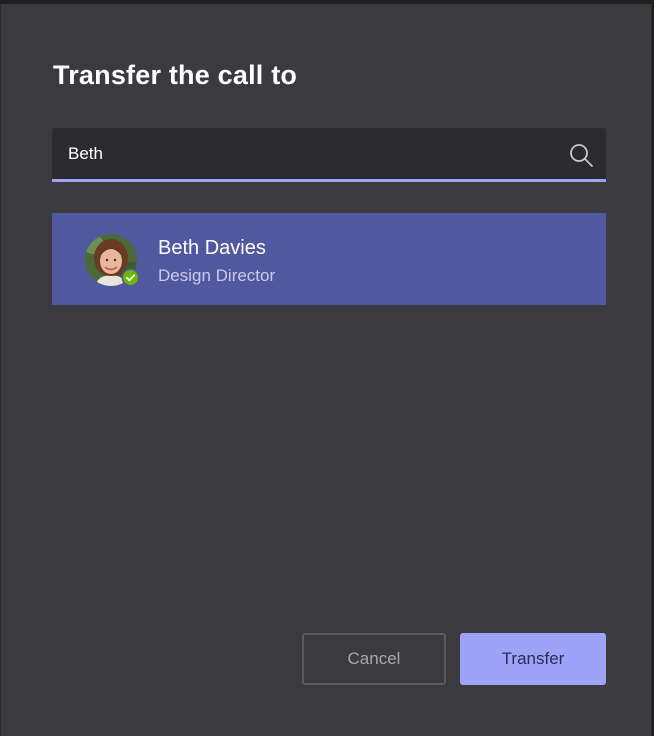  I want to click on contact-name: Beth Davies, so click(212, 248).